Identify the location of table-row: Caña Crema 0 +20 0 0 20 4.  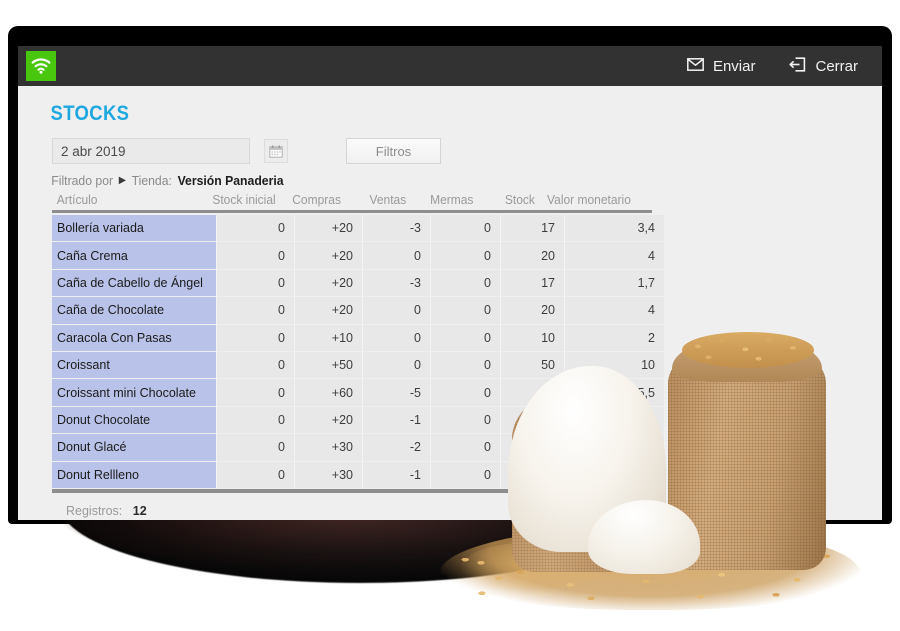
(358, 255).